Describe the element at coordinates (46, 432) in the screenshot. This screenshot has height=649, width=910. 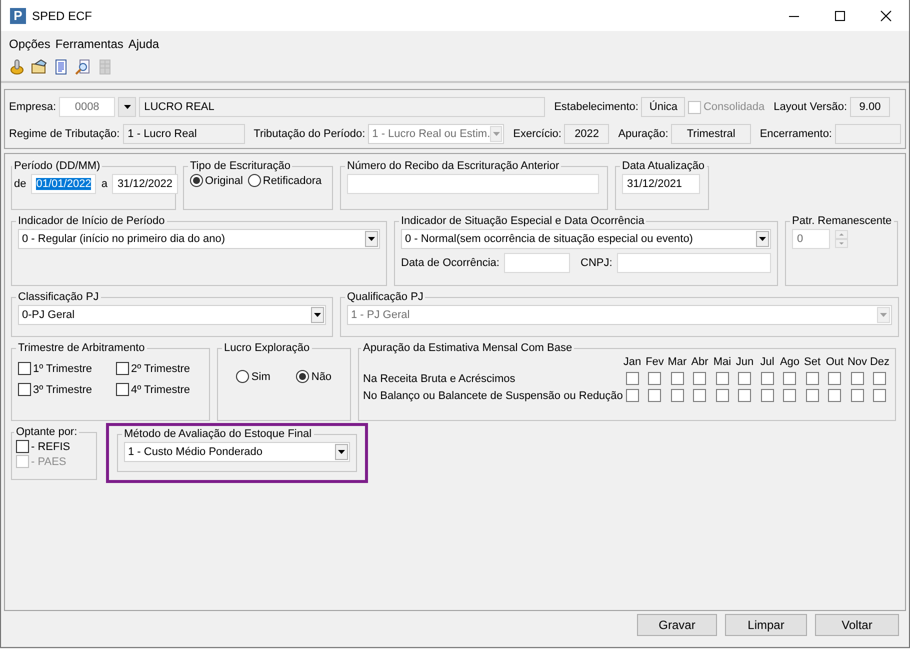
I see `group-title: Optante por:` at that location.